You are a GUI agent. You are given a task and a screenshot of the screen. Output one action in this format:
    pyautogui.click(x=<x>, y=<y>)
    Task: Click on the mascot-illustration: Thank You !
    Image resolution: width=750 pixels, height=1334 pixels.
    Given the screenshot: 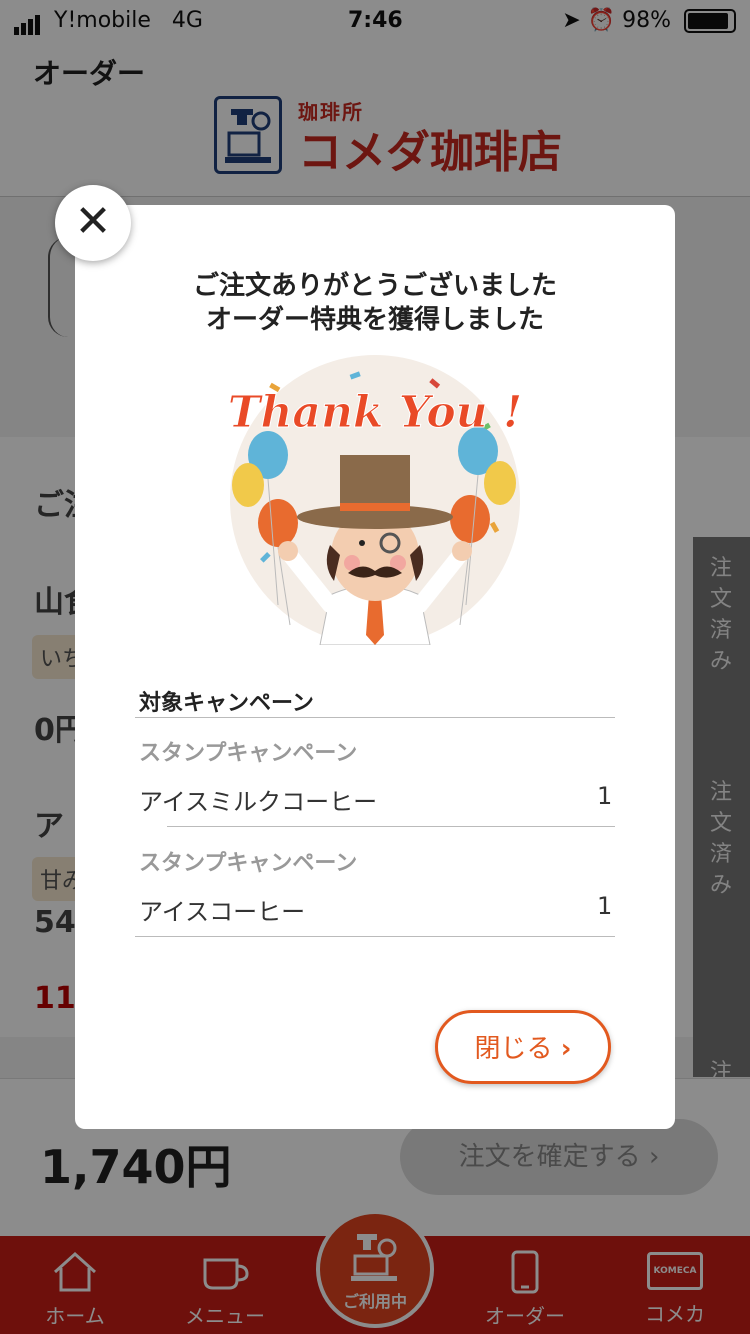 What is the action you would take?
    pyautogui.click(x=375, y=500)
    